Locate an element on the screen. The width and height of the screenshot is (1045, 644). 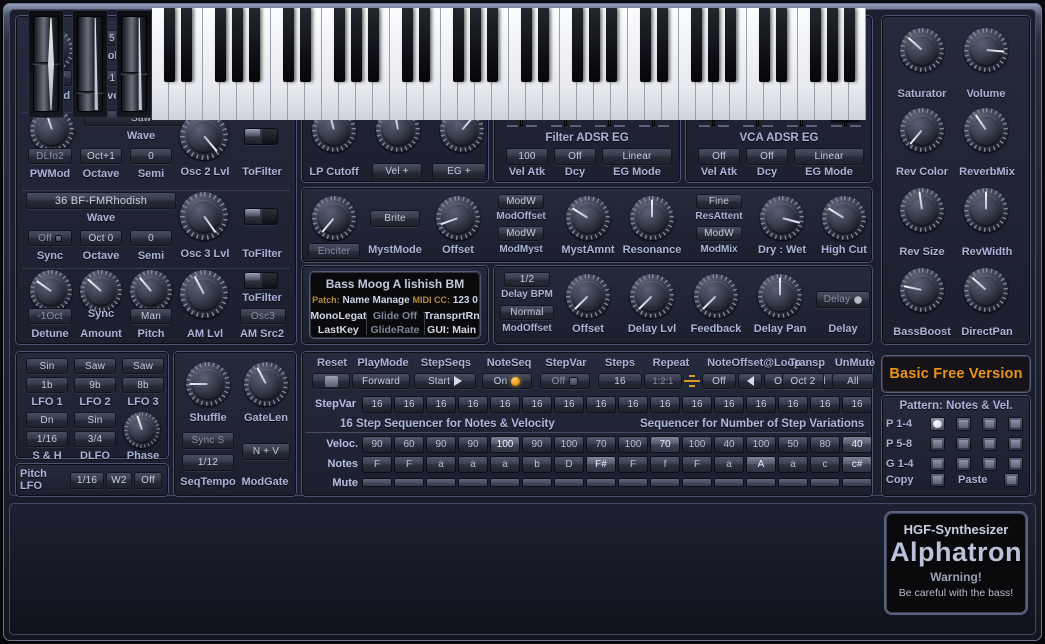
delay-feedback-knob is located at coordinates (716, 296).